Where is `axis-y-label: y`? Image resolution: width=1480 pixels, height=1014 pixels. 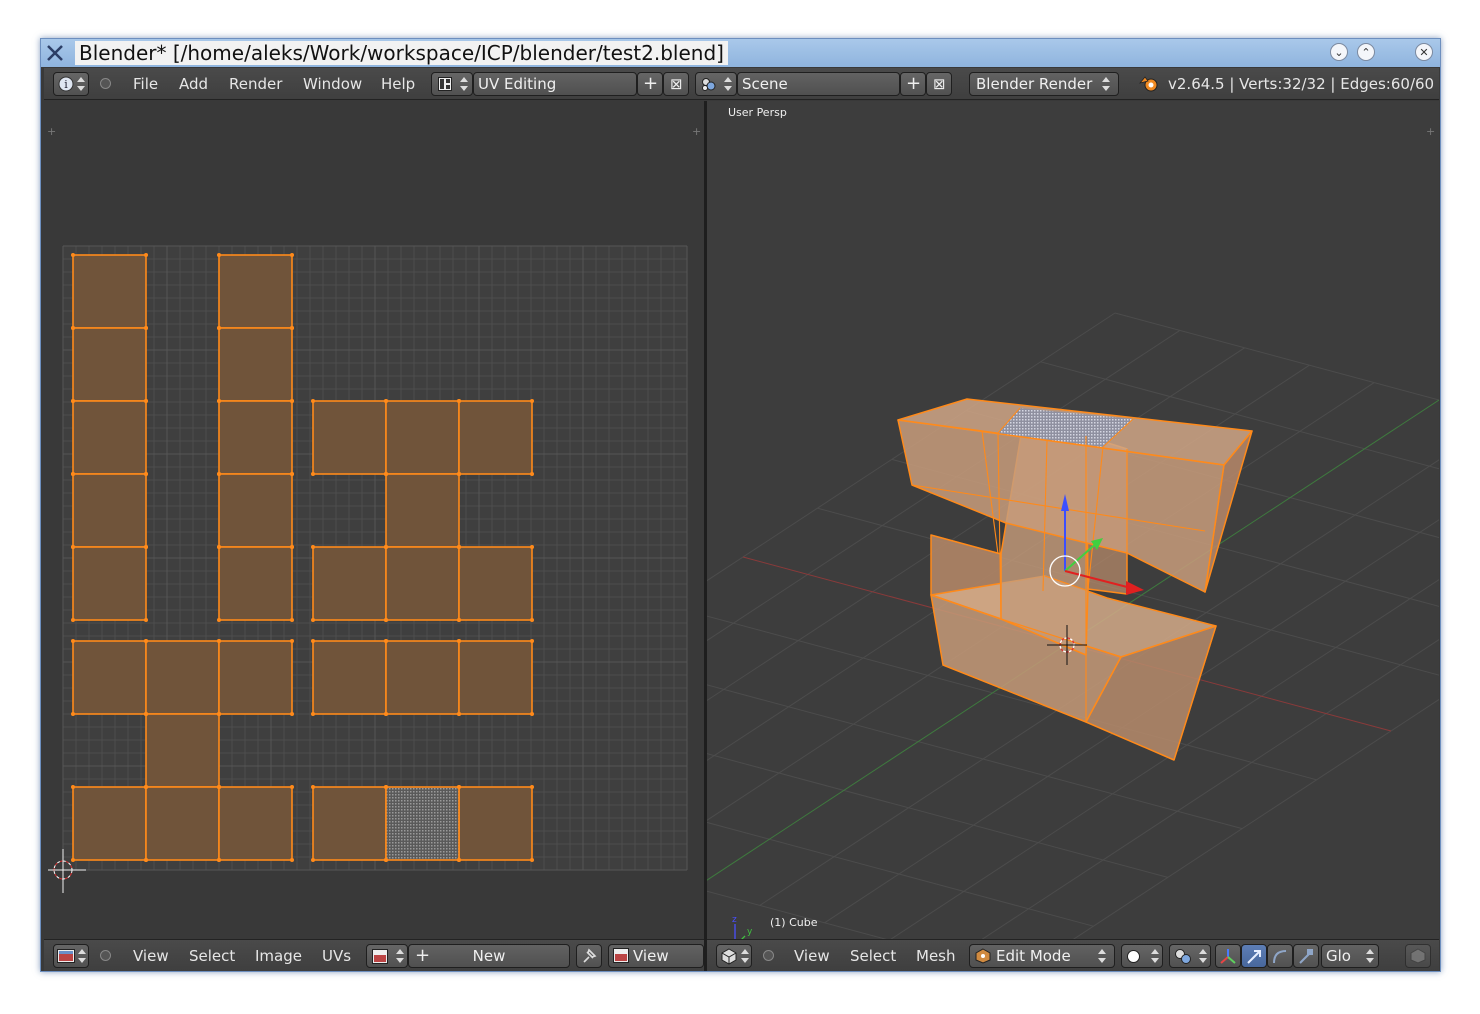
axis-y-label: y is located at coordinates (750, 932).